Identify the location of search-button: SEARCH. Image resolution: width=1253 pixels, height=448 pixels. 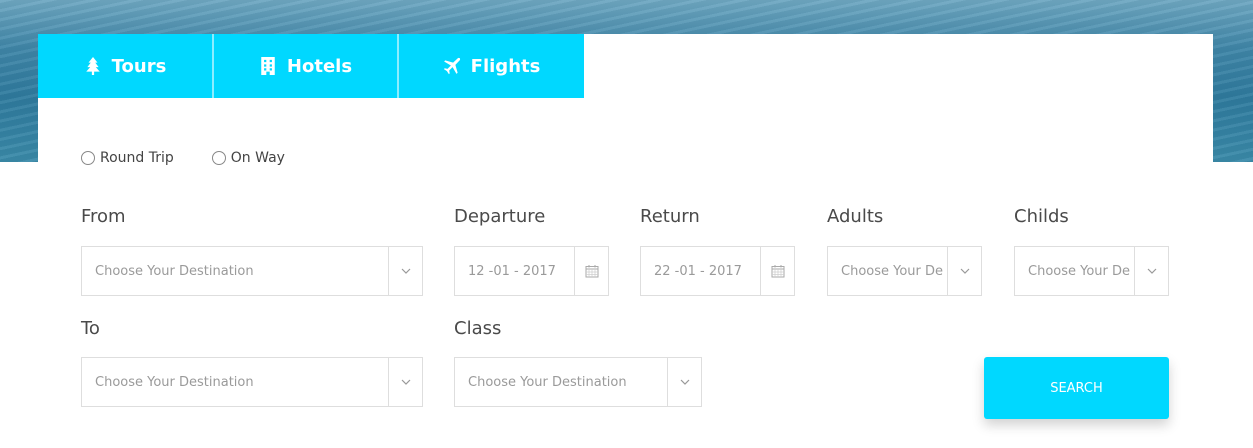
(1076, 388).